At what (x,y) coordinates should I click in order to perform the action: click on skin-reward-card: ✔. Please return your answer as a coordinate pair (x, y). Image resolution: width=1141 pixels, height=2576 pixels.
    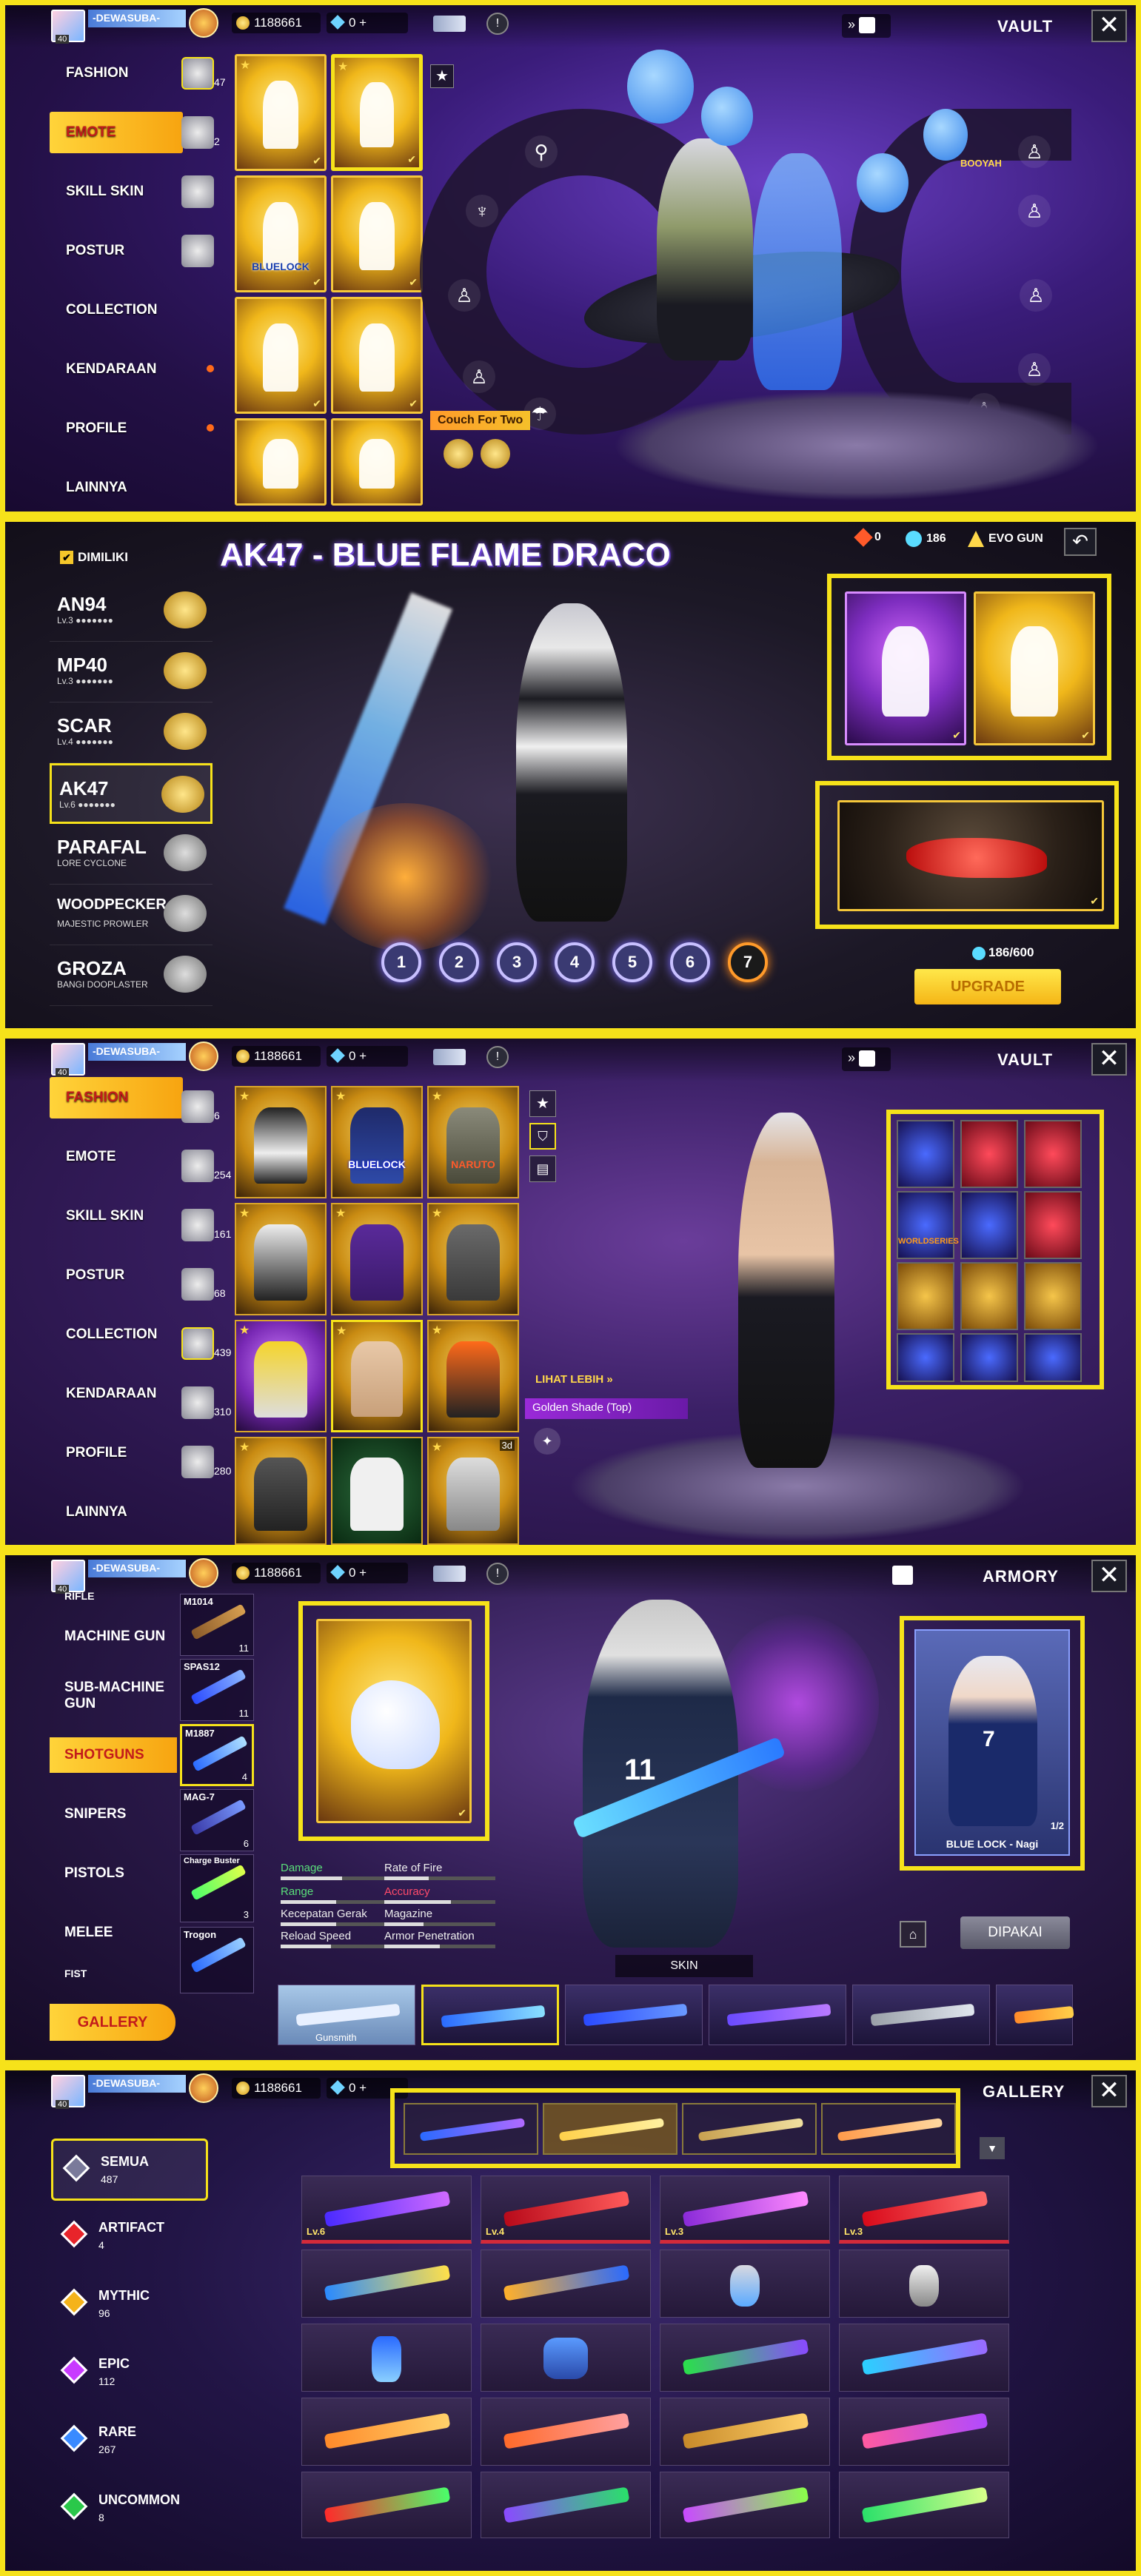
    Looking at the image, I should click on (970, 855).